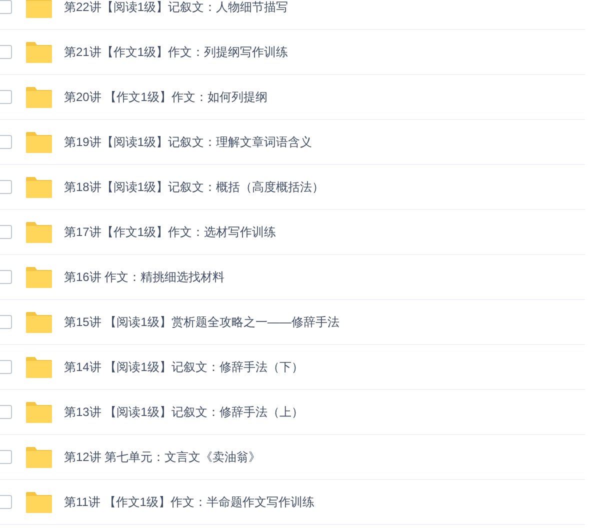  Describe the element at coordinates (176, 8) in the screenshot. I see `folder-name: 第22讲【阅读1级】记叙文：人物细节描写` at that location.